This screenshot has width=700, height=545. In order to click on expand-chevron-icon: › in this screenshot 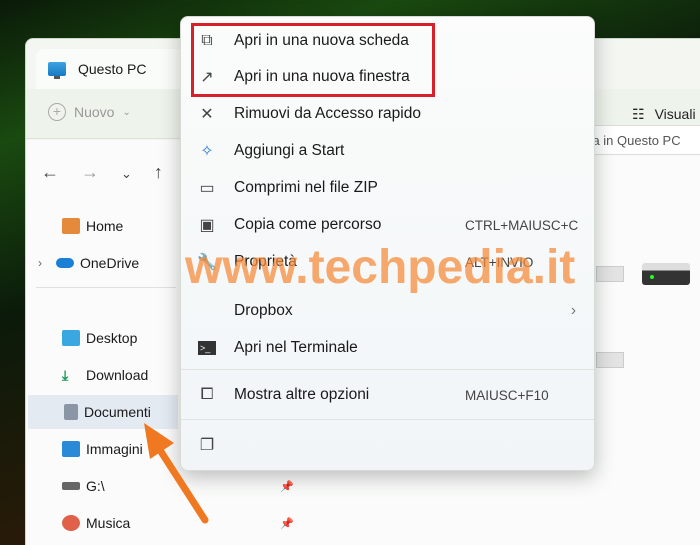, I will do `click(40, 263)`.